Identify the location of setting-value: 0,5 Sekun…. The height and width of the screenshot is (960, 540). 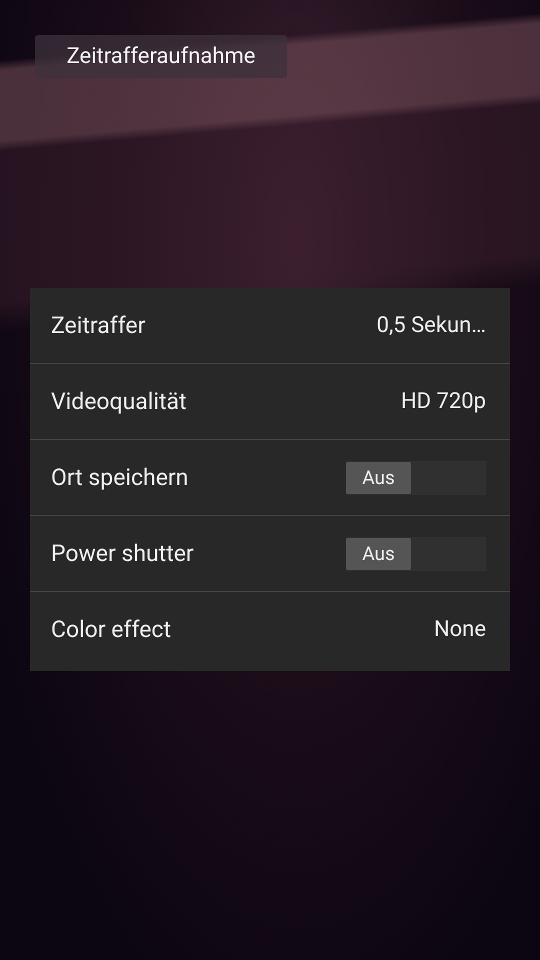
(431, 325).